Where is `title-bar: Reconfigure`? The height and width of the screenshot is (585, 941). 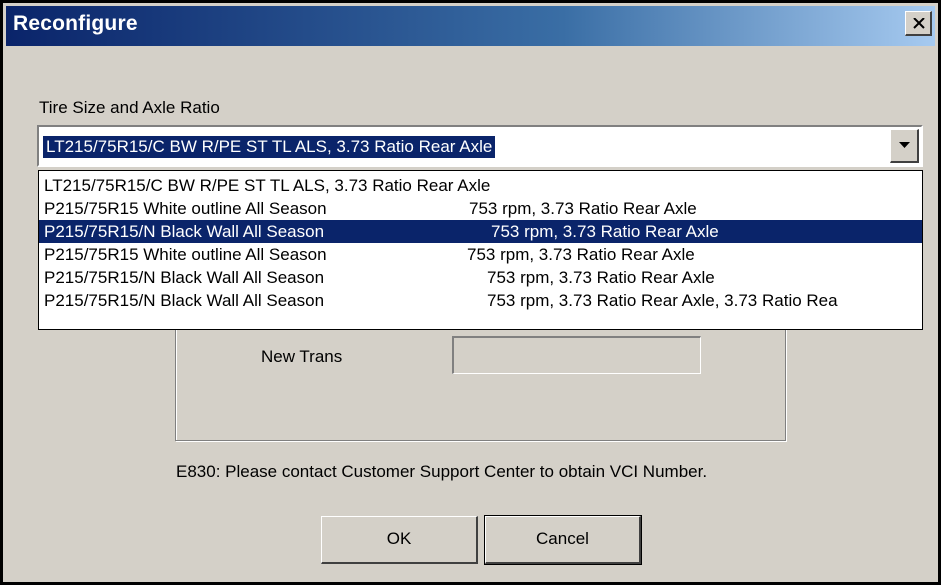 title-bar: Reconfigure is located at coordinates (470, 26).